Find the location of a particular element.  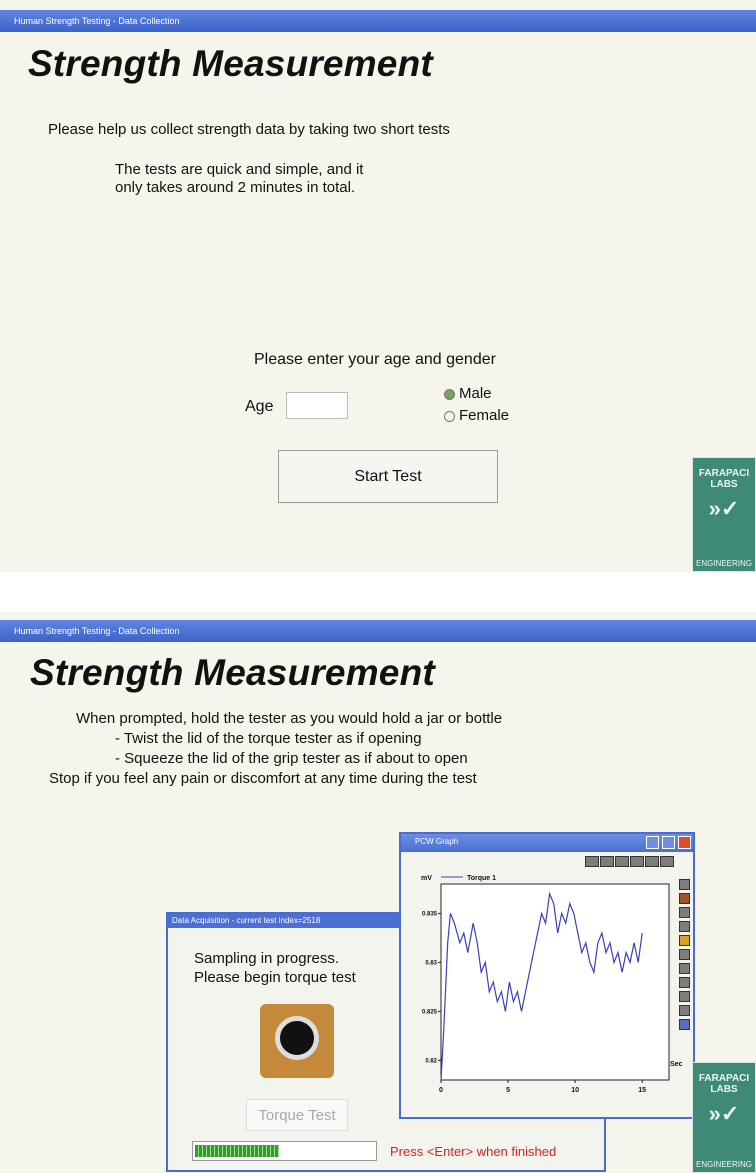

torque-tester-image is located at coordinates (297, 1041).